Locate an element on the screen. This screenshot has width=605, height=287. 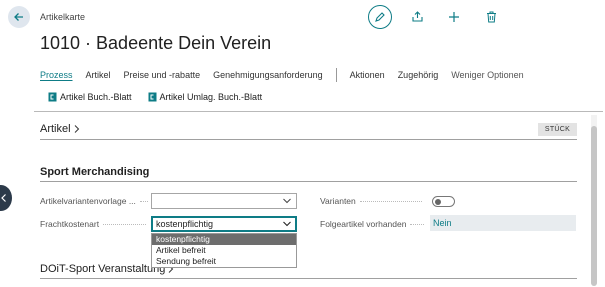
chevron-left-icon is located at coordinates (3, 198).